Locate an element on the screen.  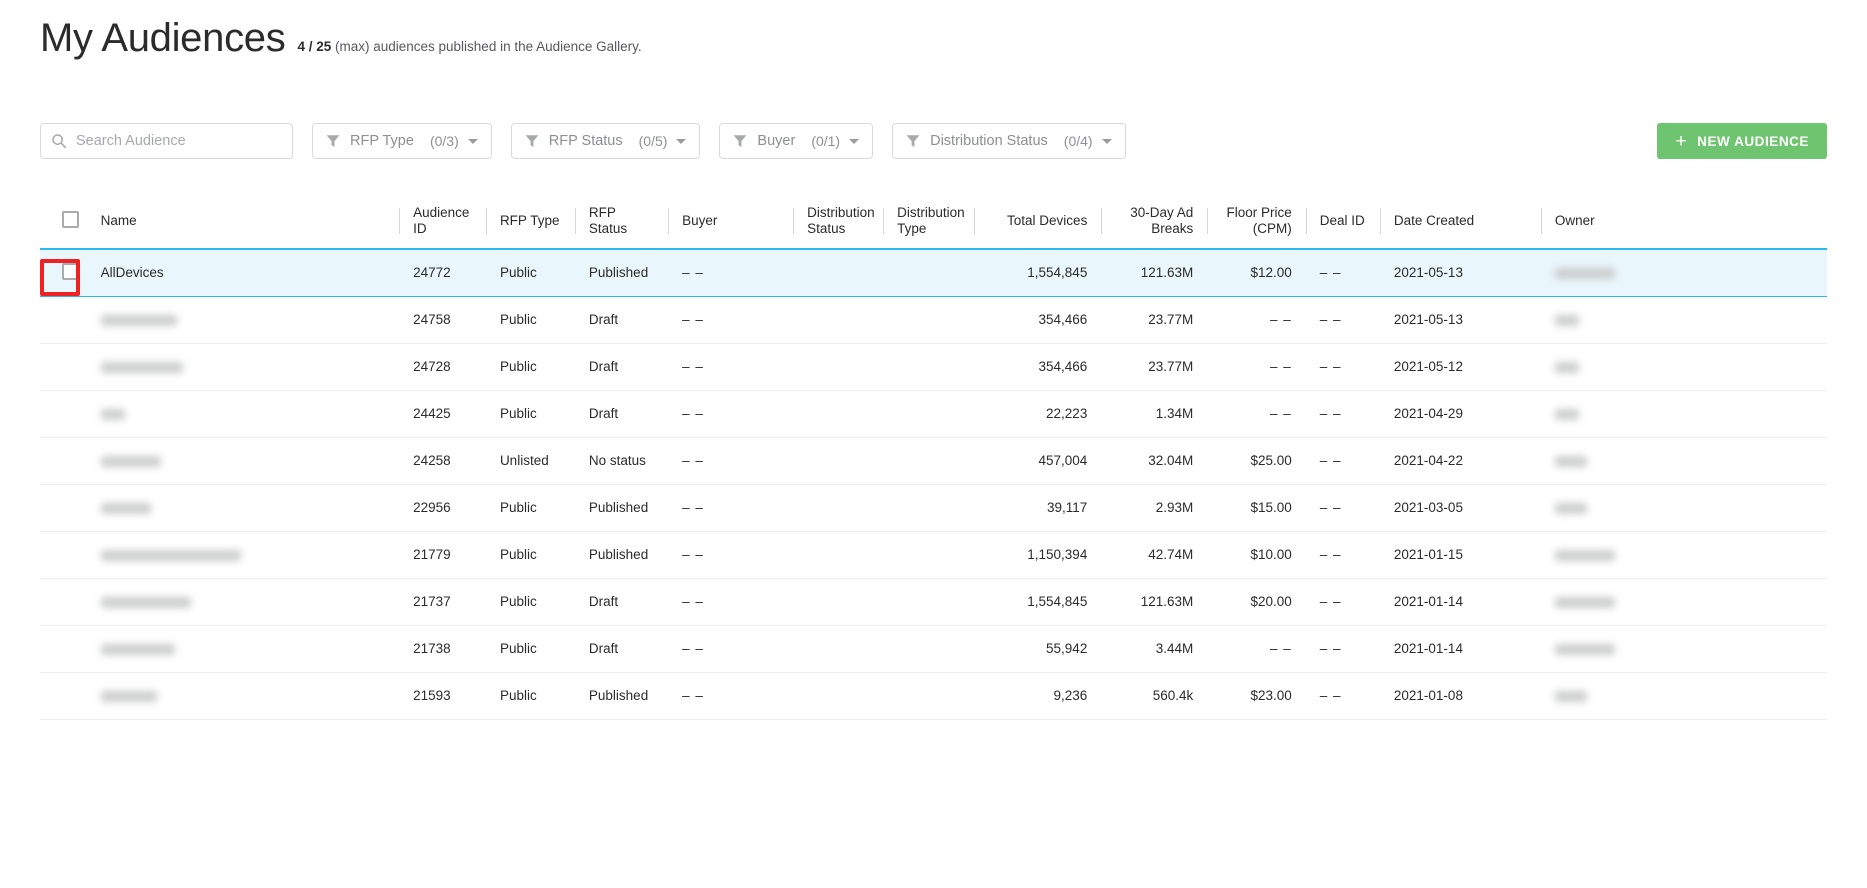
cell-total-devices: 1,150,394 is located at coordinates (1038, 555).